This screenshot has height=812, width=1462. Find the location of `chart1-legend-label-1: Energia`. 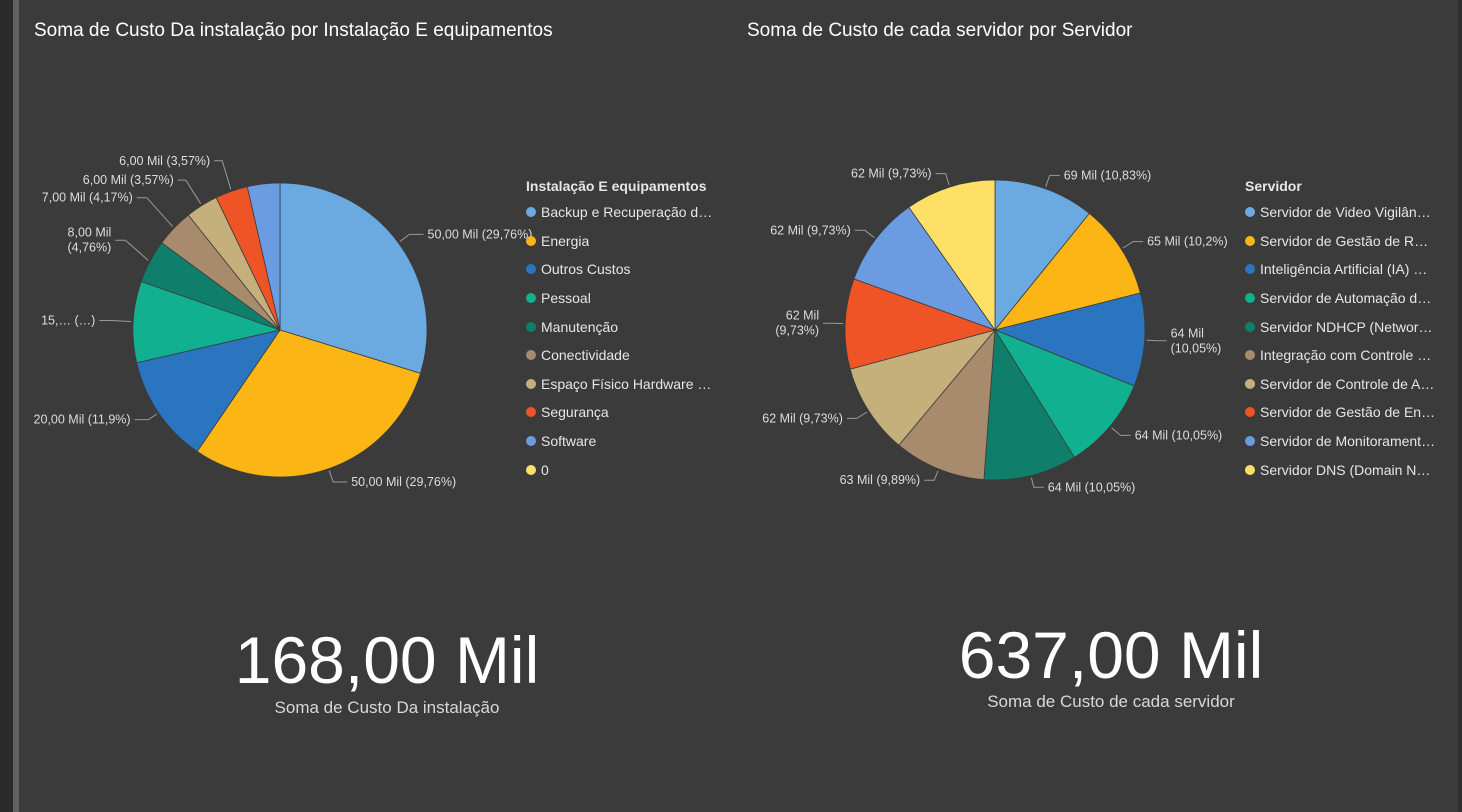

chart1-legend-label-1: Energia is located at coordinates (565, 240).